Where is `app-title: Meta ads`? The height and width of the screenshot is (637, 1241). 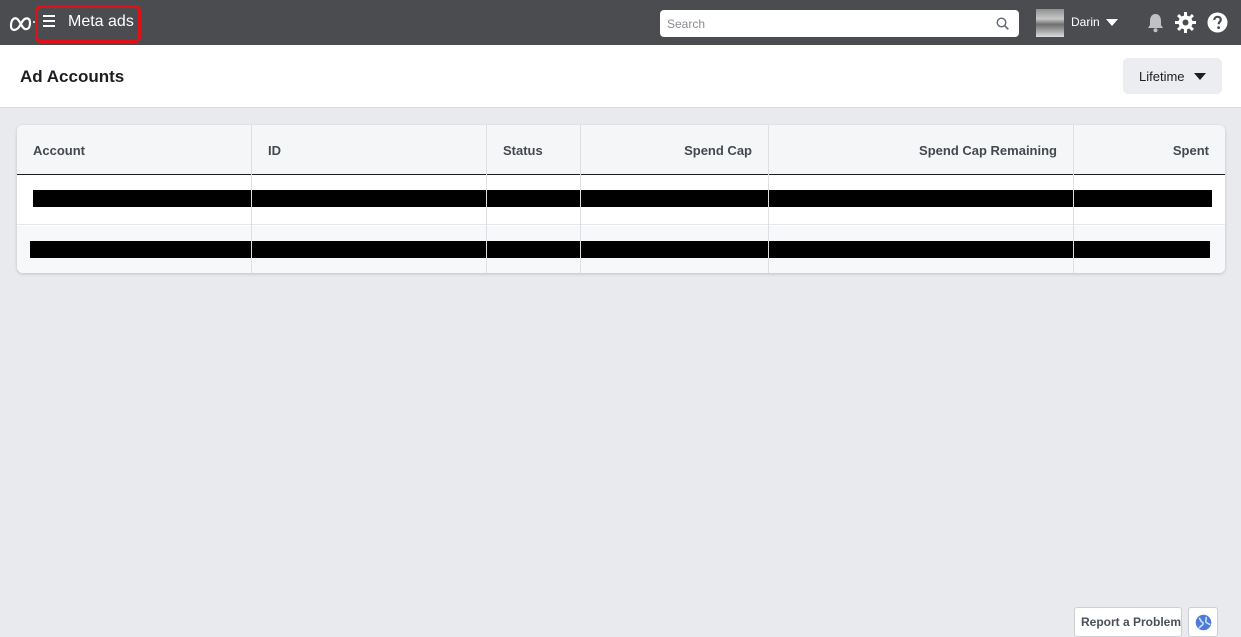 app-title: Meta ads is located at coordinates (101, 22).